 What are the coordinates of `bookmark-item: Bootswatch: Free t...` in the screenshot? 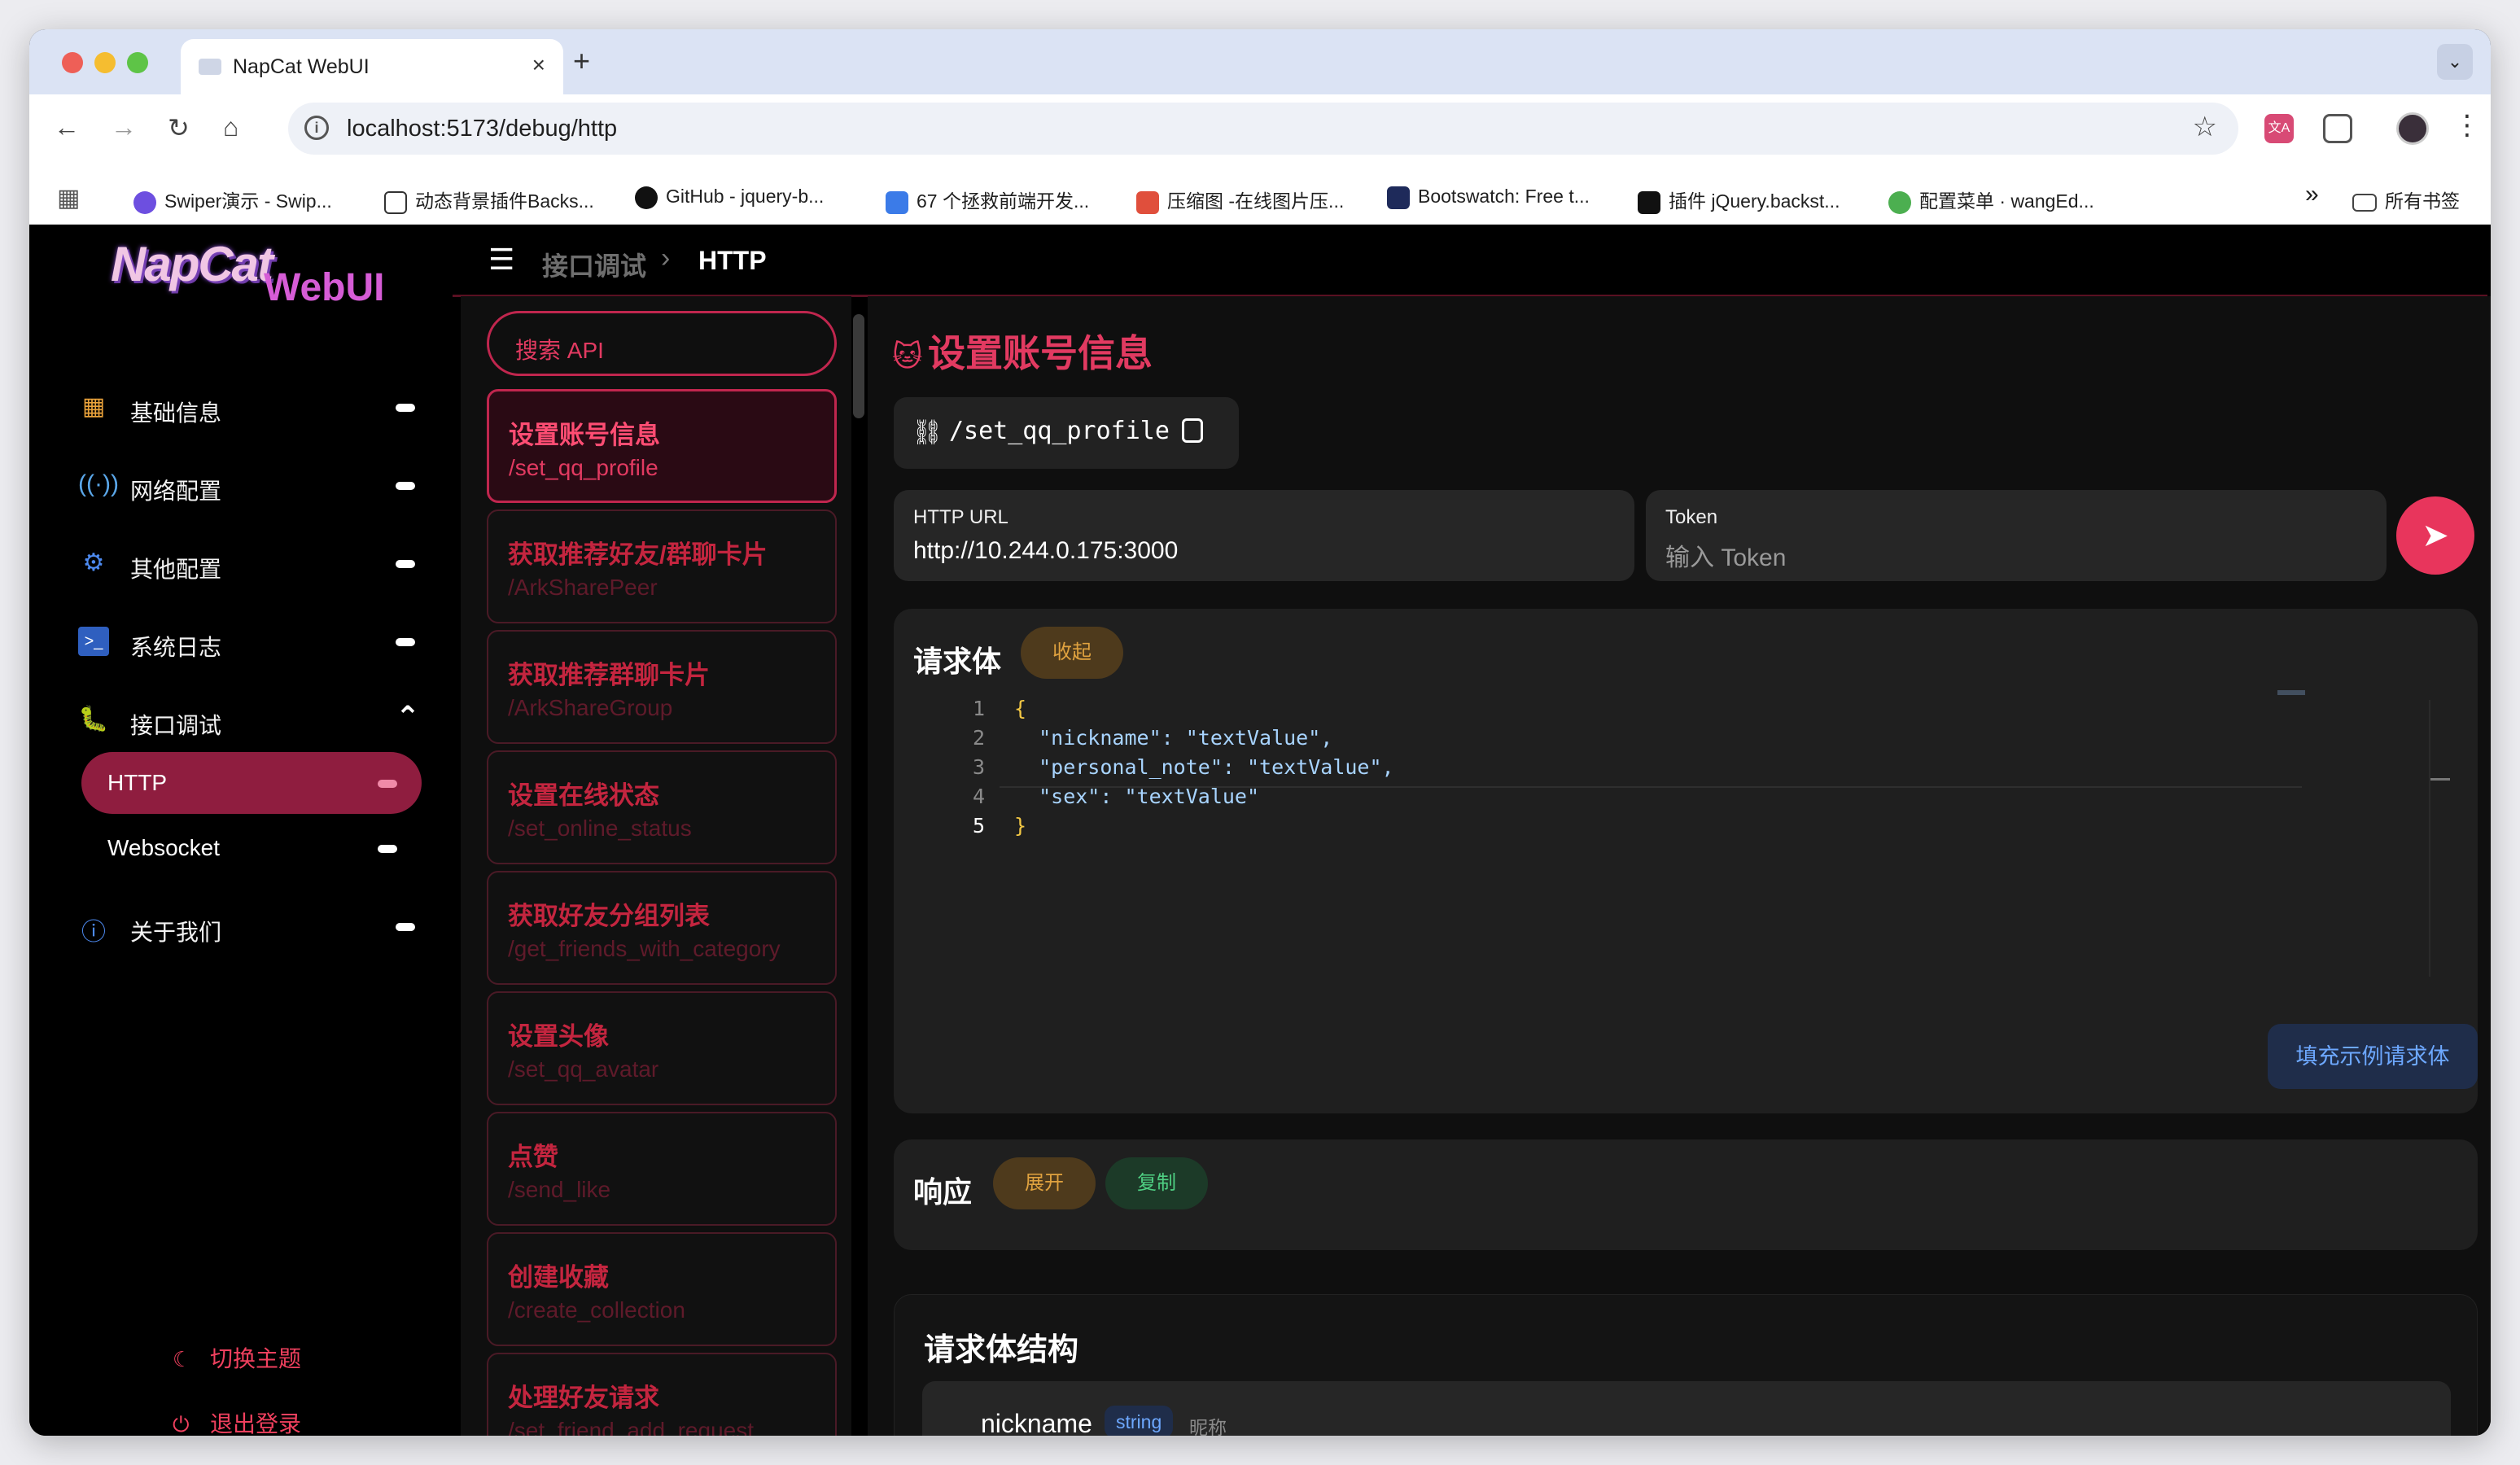 It's located at (1488, 198).